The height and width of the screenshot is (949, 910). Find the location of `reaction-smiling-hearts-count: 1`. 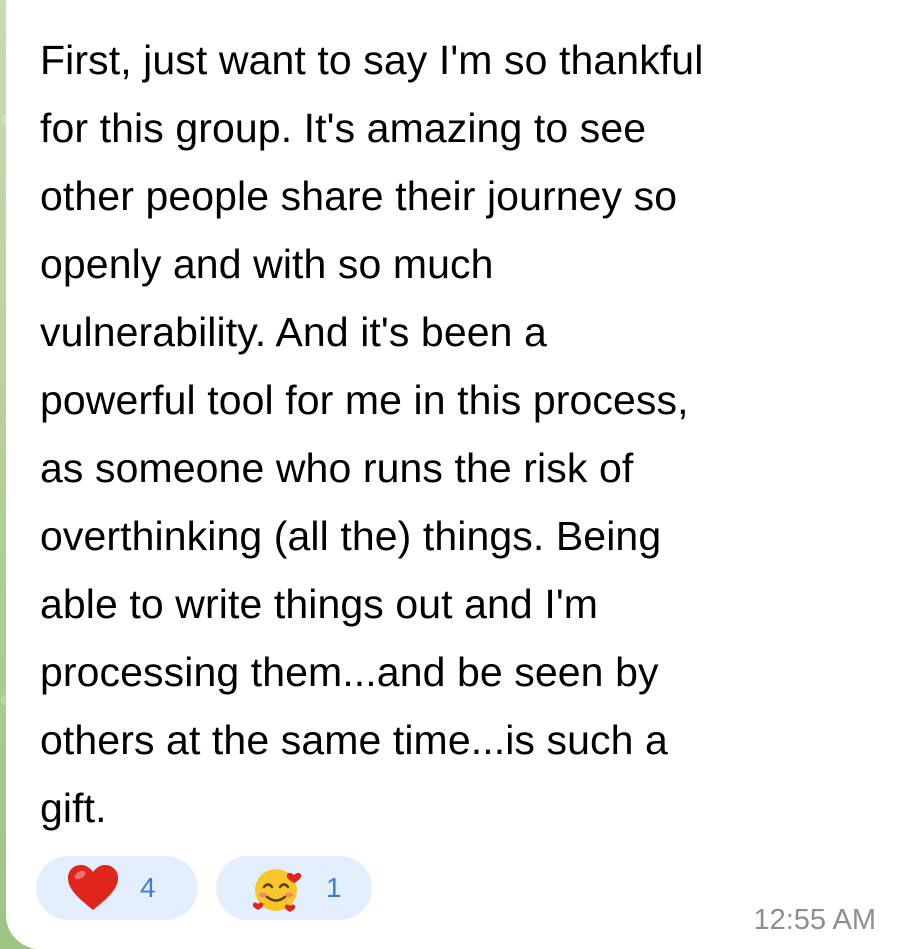

reaction-smiling-hearts-count: 1 is located at coordinates (334, 887).